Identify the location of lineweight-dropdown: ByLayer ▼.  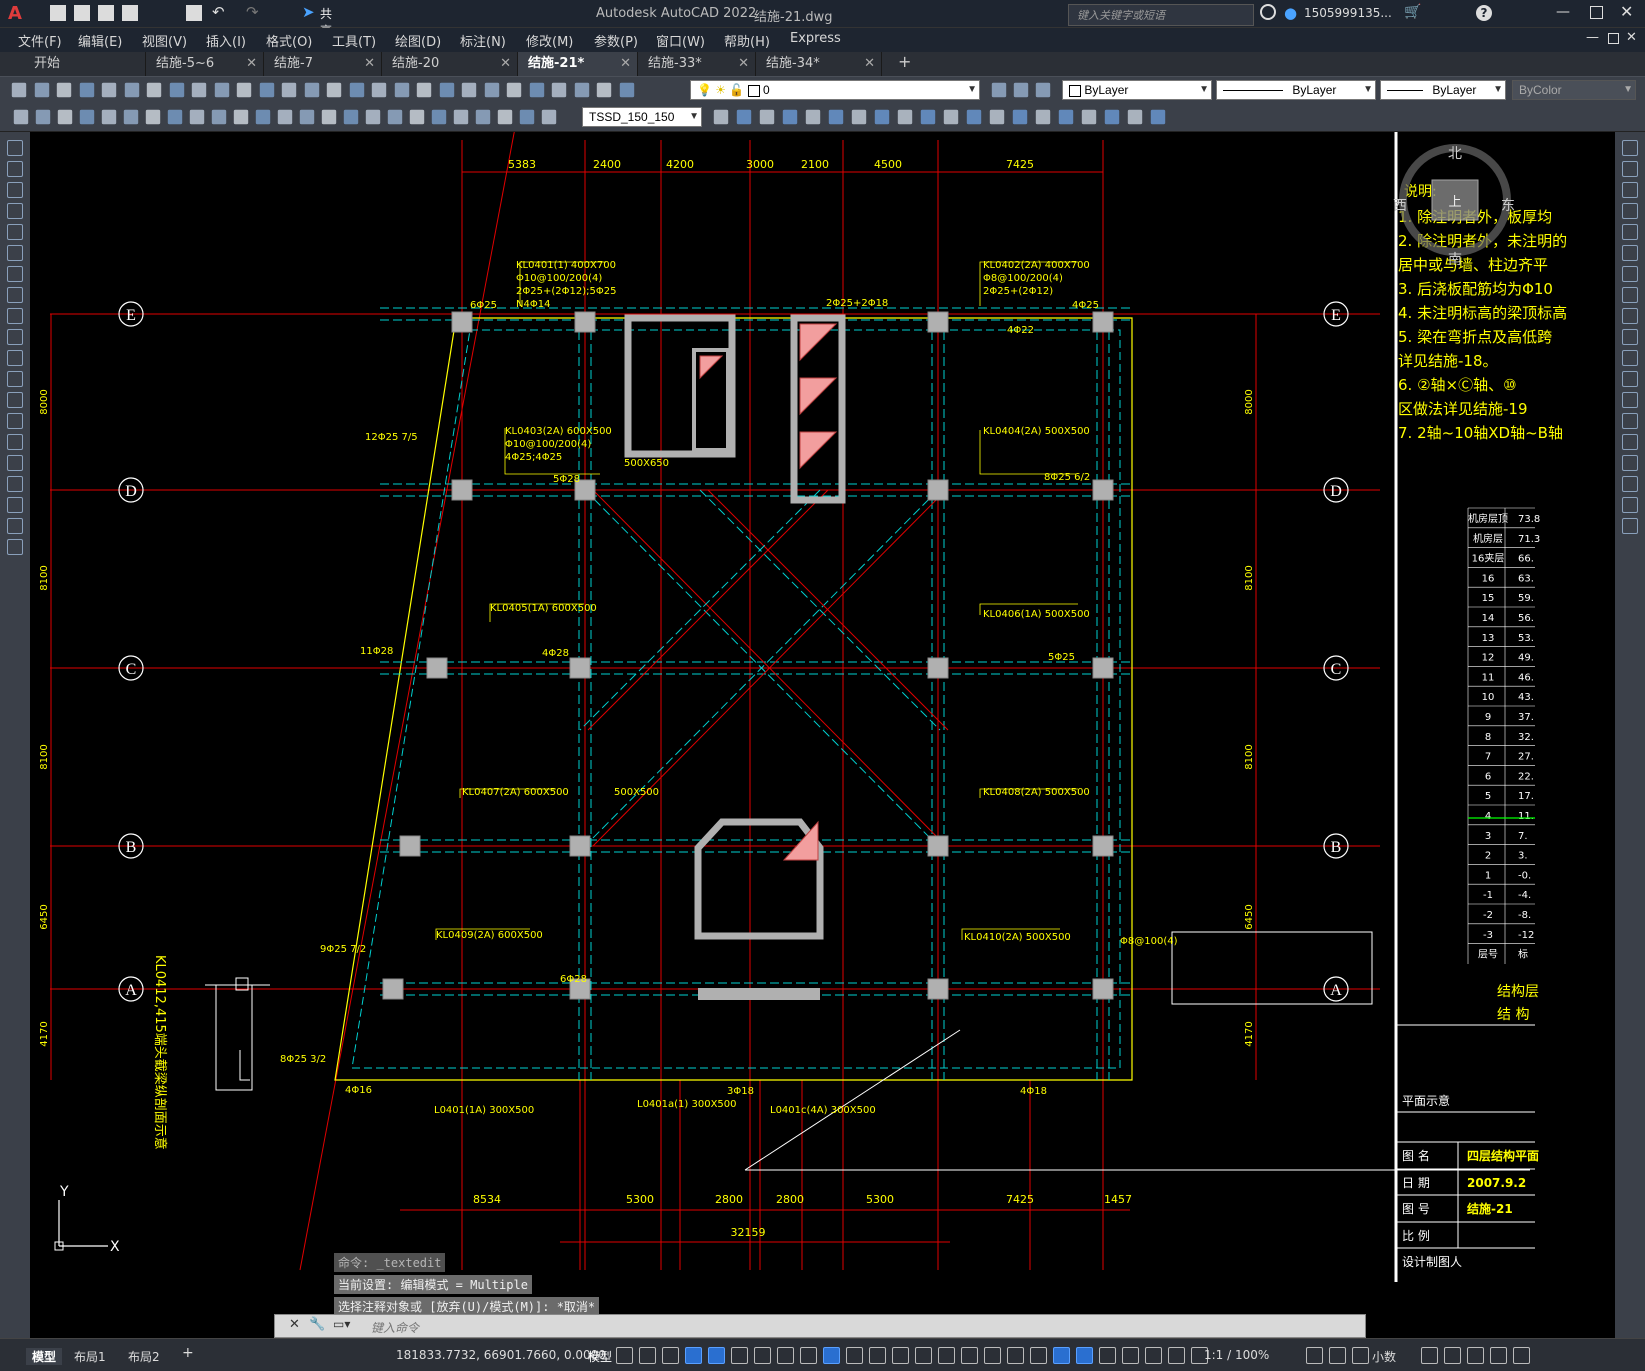
(1443, 90).